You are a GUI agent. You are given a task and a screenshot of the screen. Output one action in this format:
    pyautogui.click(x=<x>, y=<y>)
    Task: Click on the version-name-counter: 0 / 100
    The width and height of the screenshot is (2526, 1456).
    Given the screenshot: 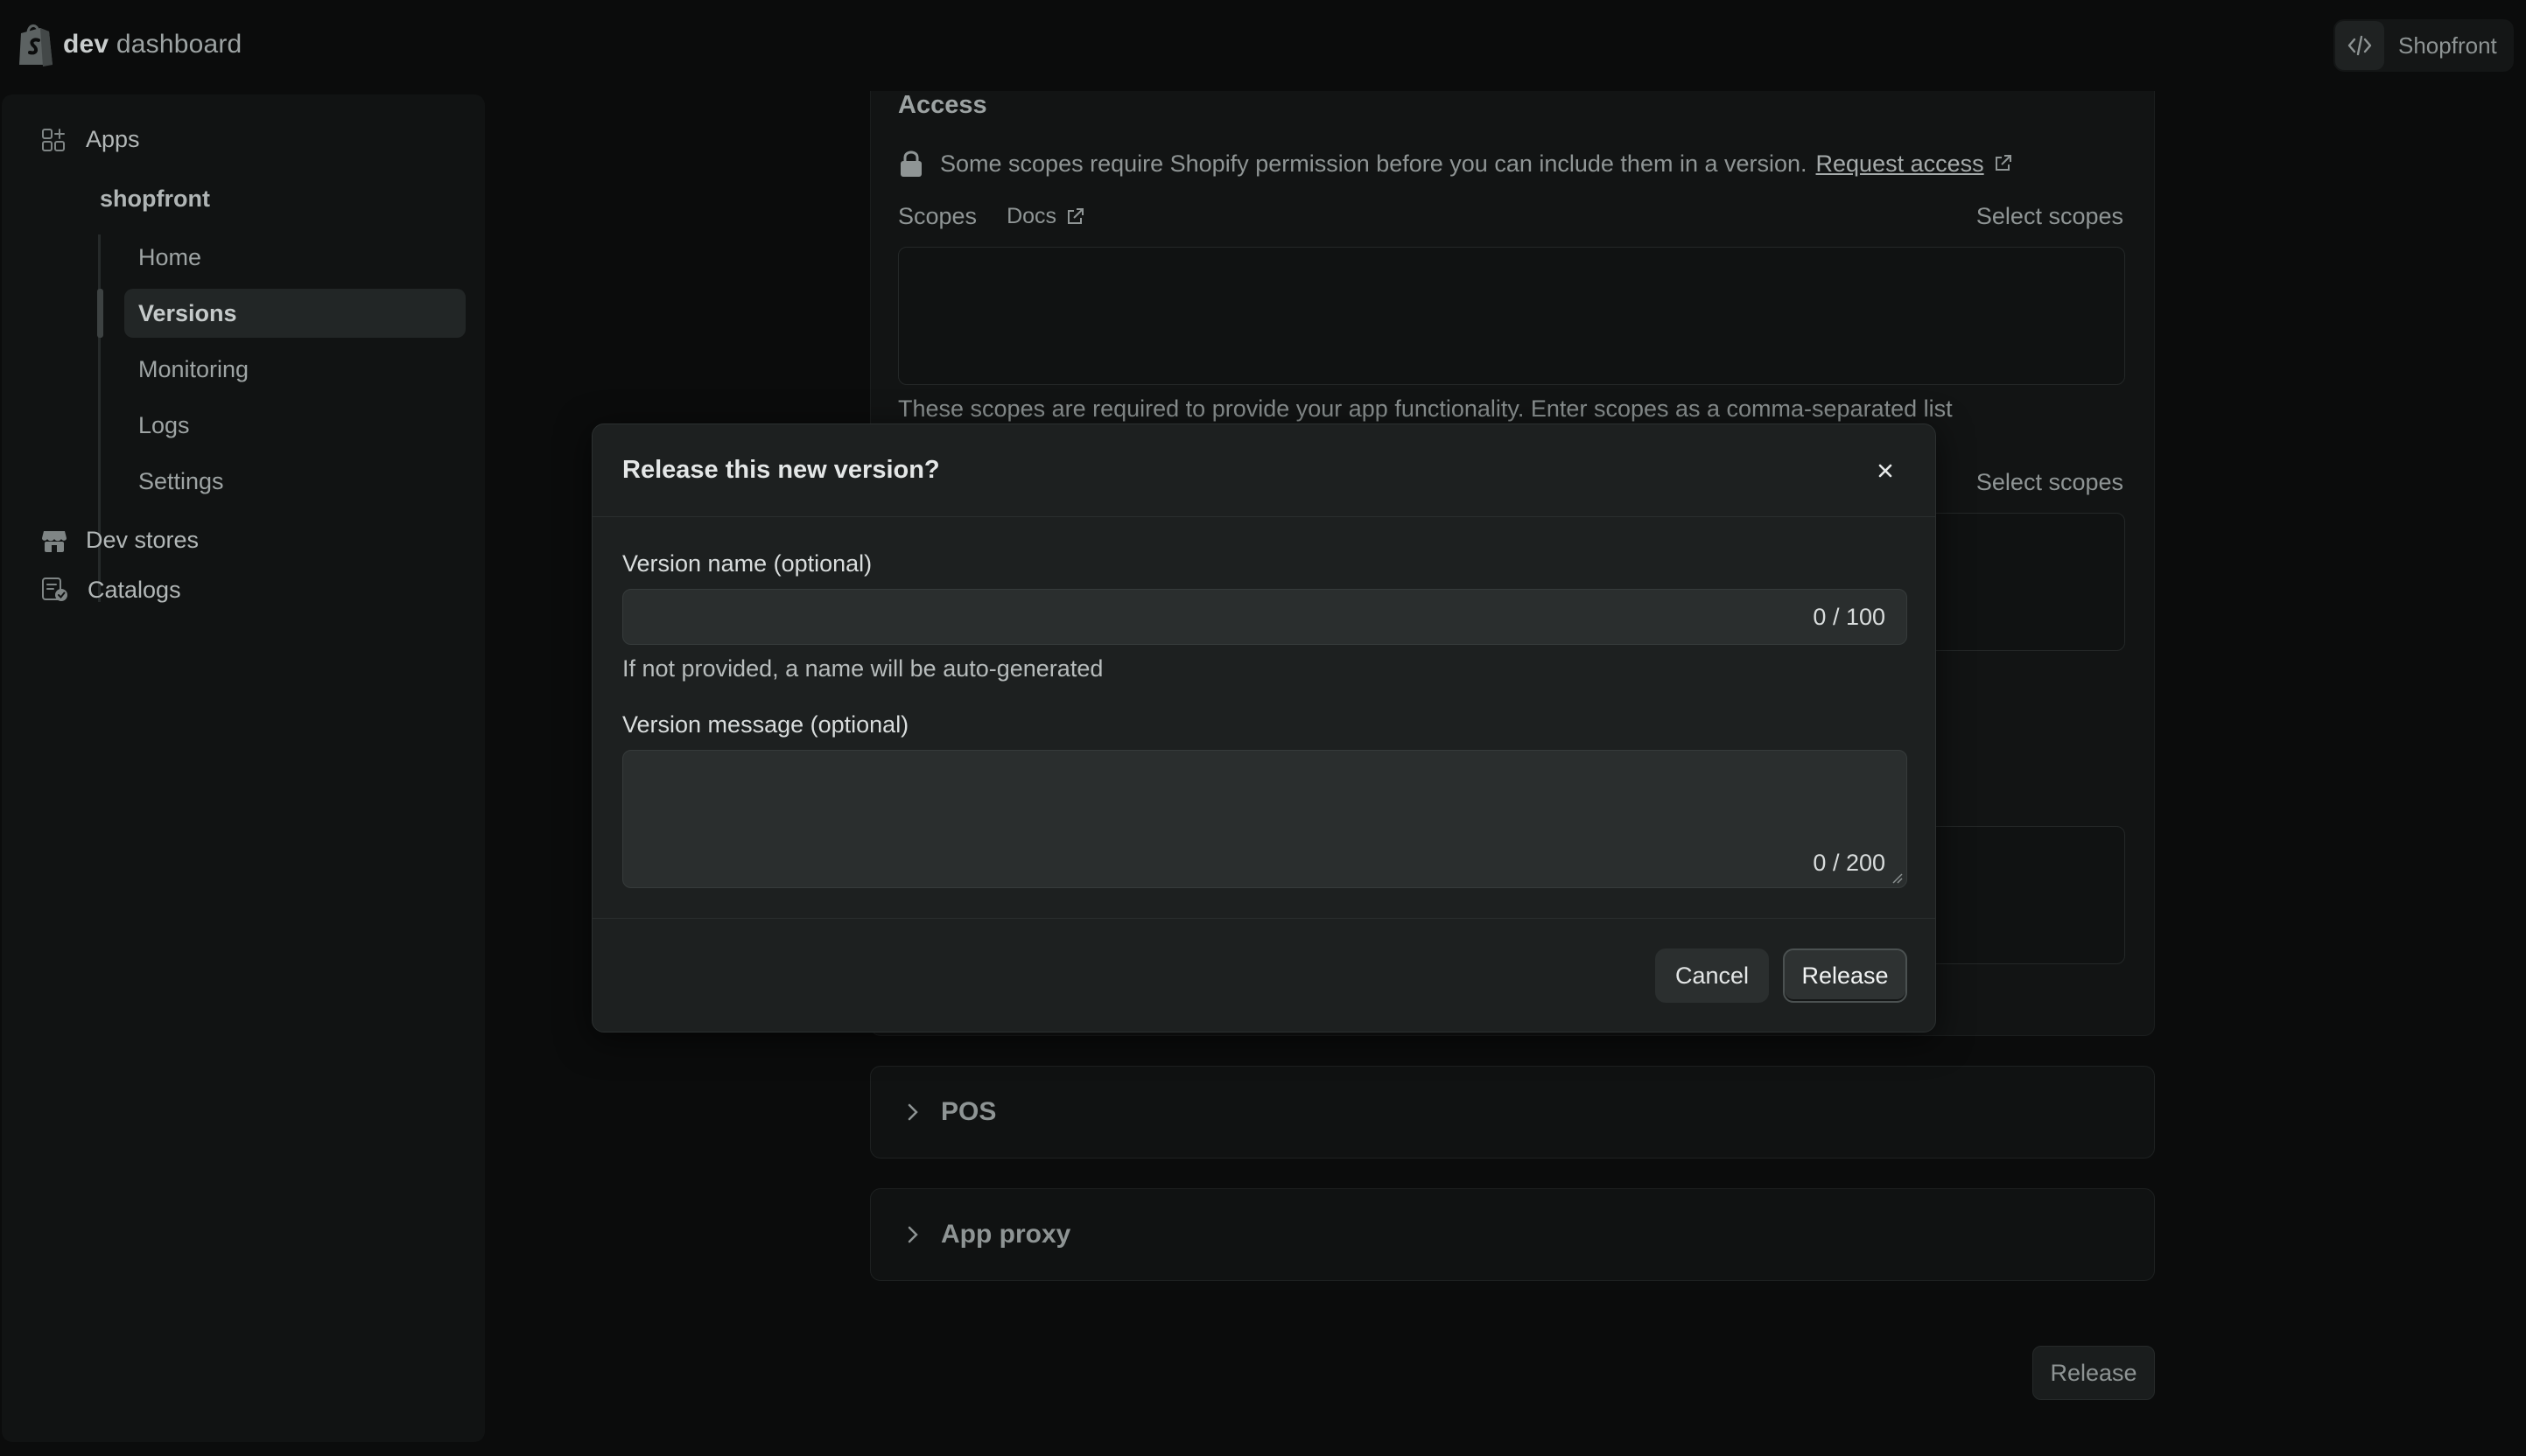 What is the action you would take?
    pyautogui.click(x=1849, y=617)
    